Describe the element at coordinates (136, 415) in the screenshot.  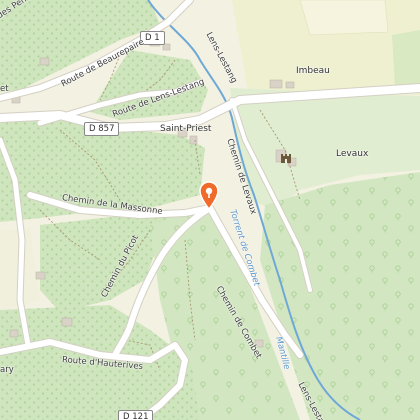
I see `road-shield-d121: D 121` at that location.